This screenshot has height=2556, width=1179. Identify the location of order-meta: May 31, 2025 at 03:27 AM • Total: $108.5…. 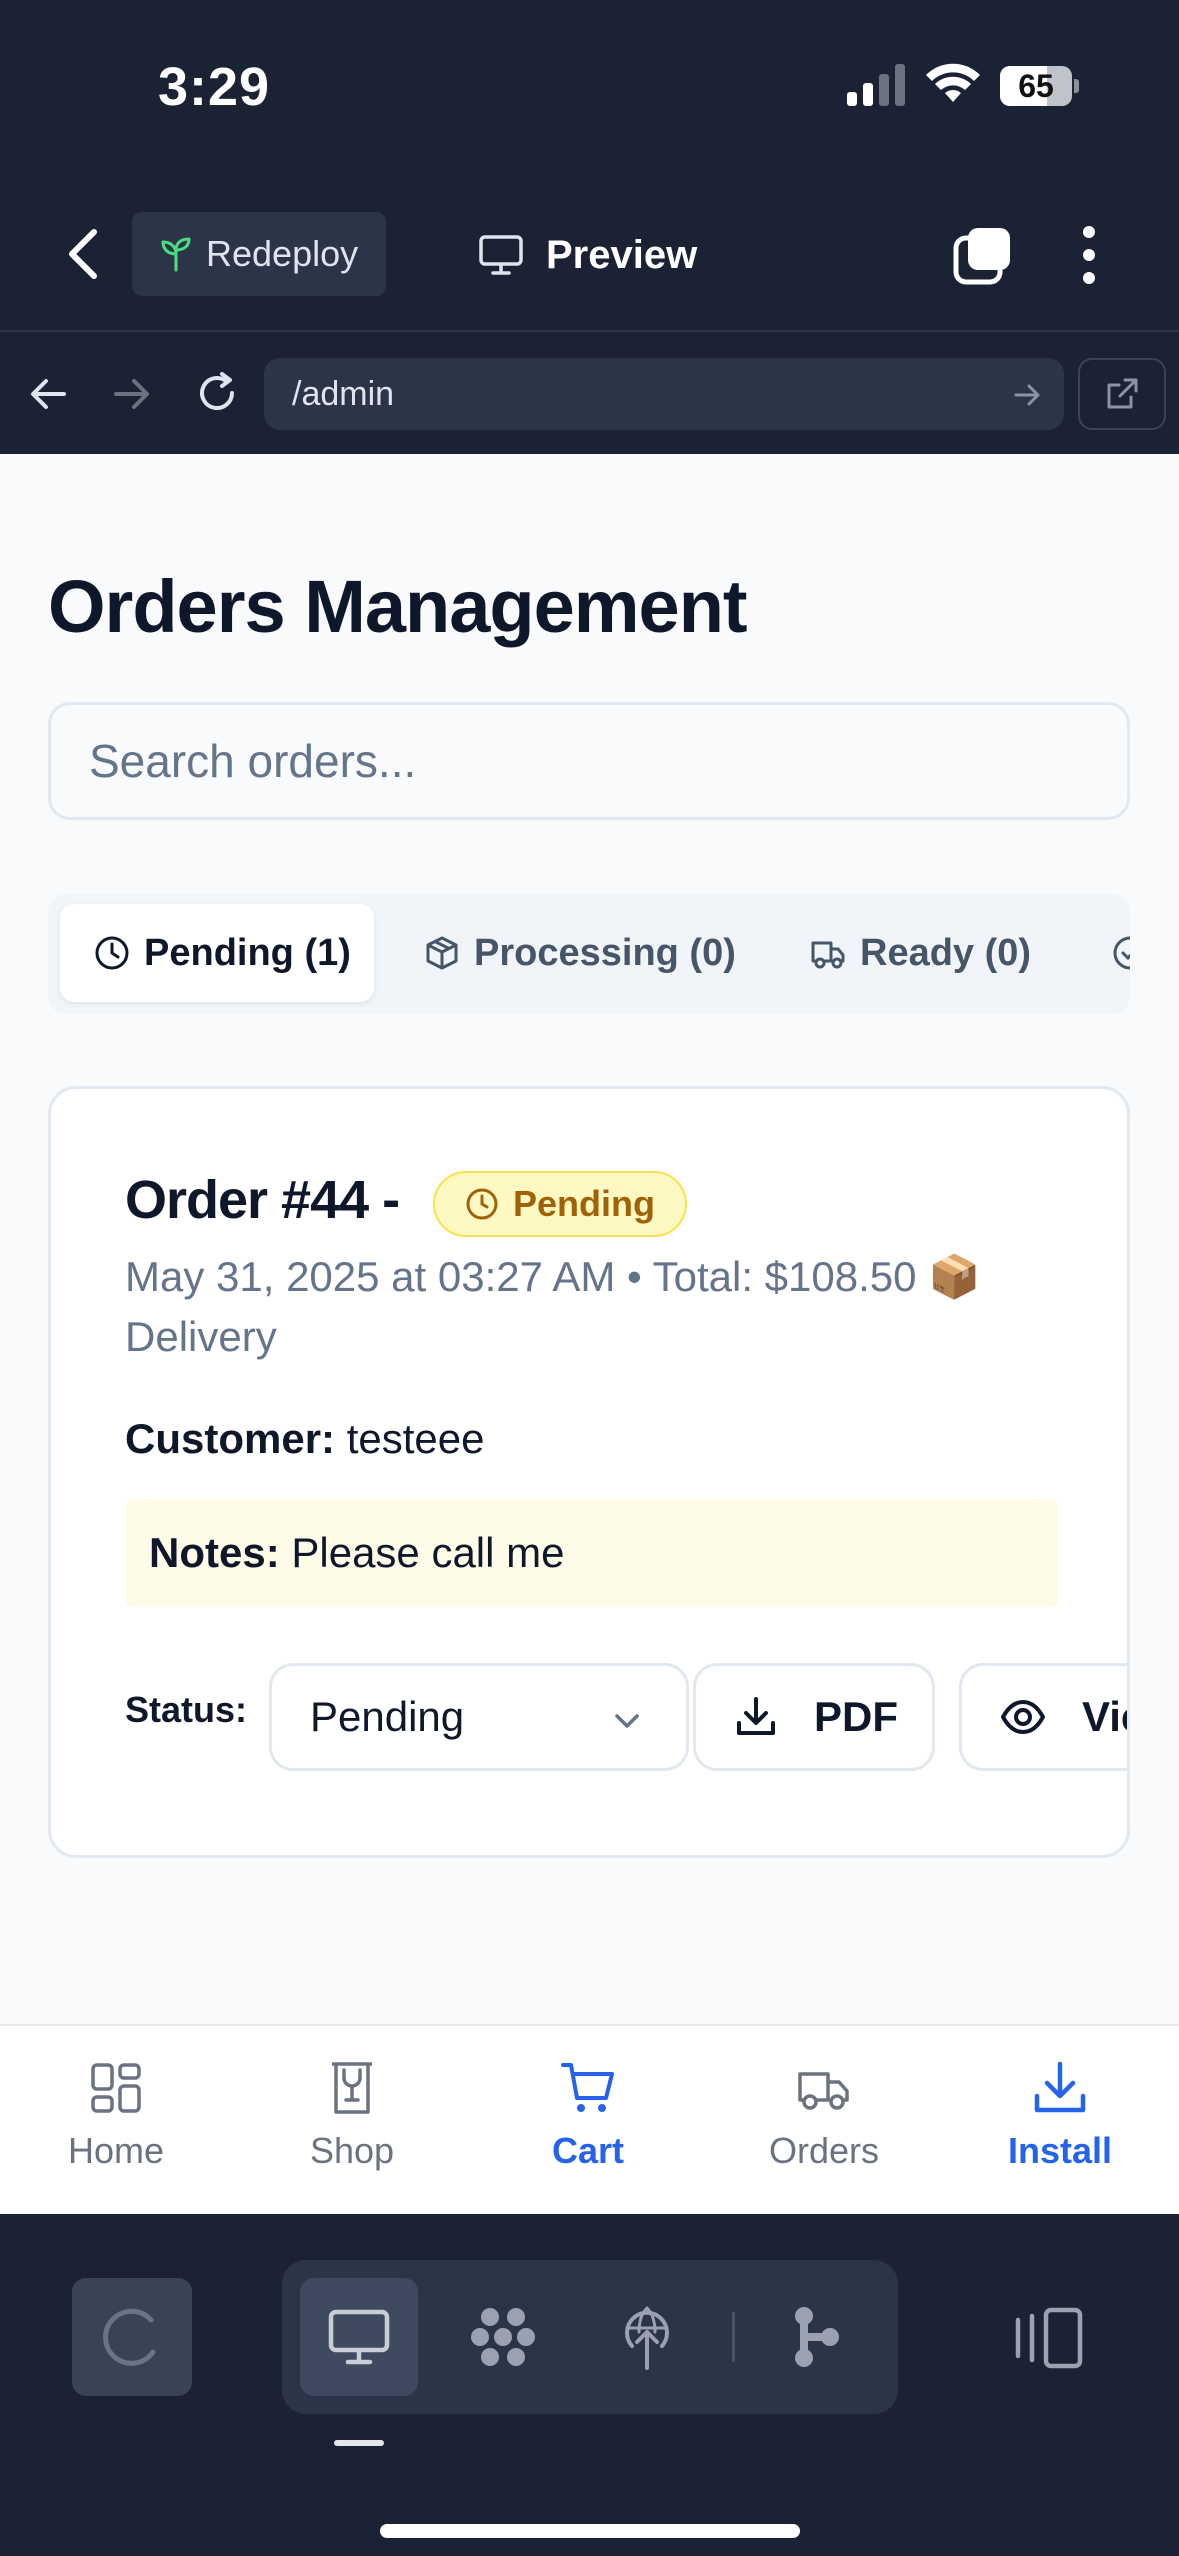
(553, 1306).